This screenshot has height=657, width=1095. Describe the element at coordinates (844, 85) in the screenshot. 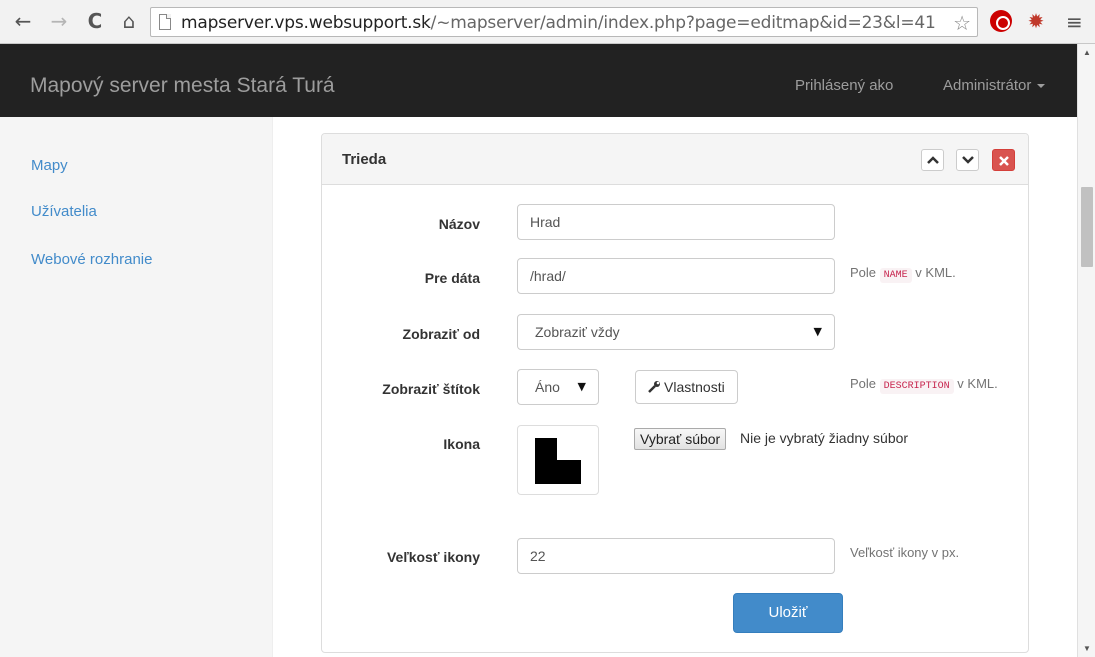

I see `logged-in-label: Prihlásený ako` at that location.